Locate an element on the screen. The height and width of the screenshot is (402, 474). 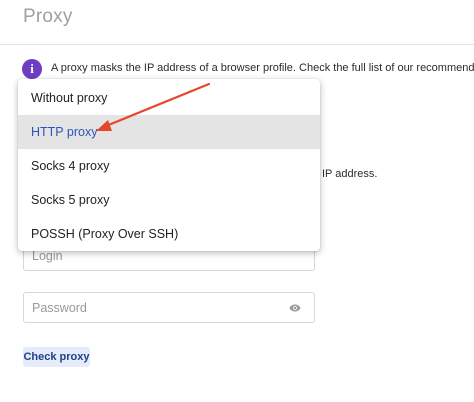
dropdown-option-socks4-proxy: Socks 4 proxy is located at coordinates (169, 166).